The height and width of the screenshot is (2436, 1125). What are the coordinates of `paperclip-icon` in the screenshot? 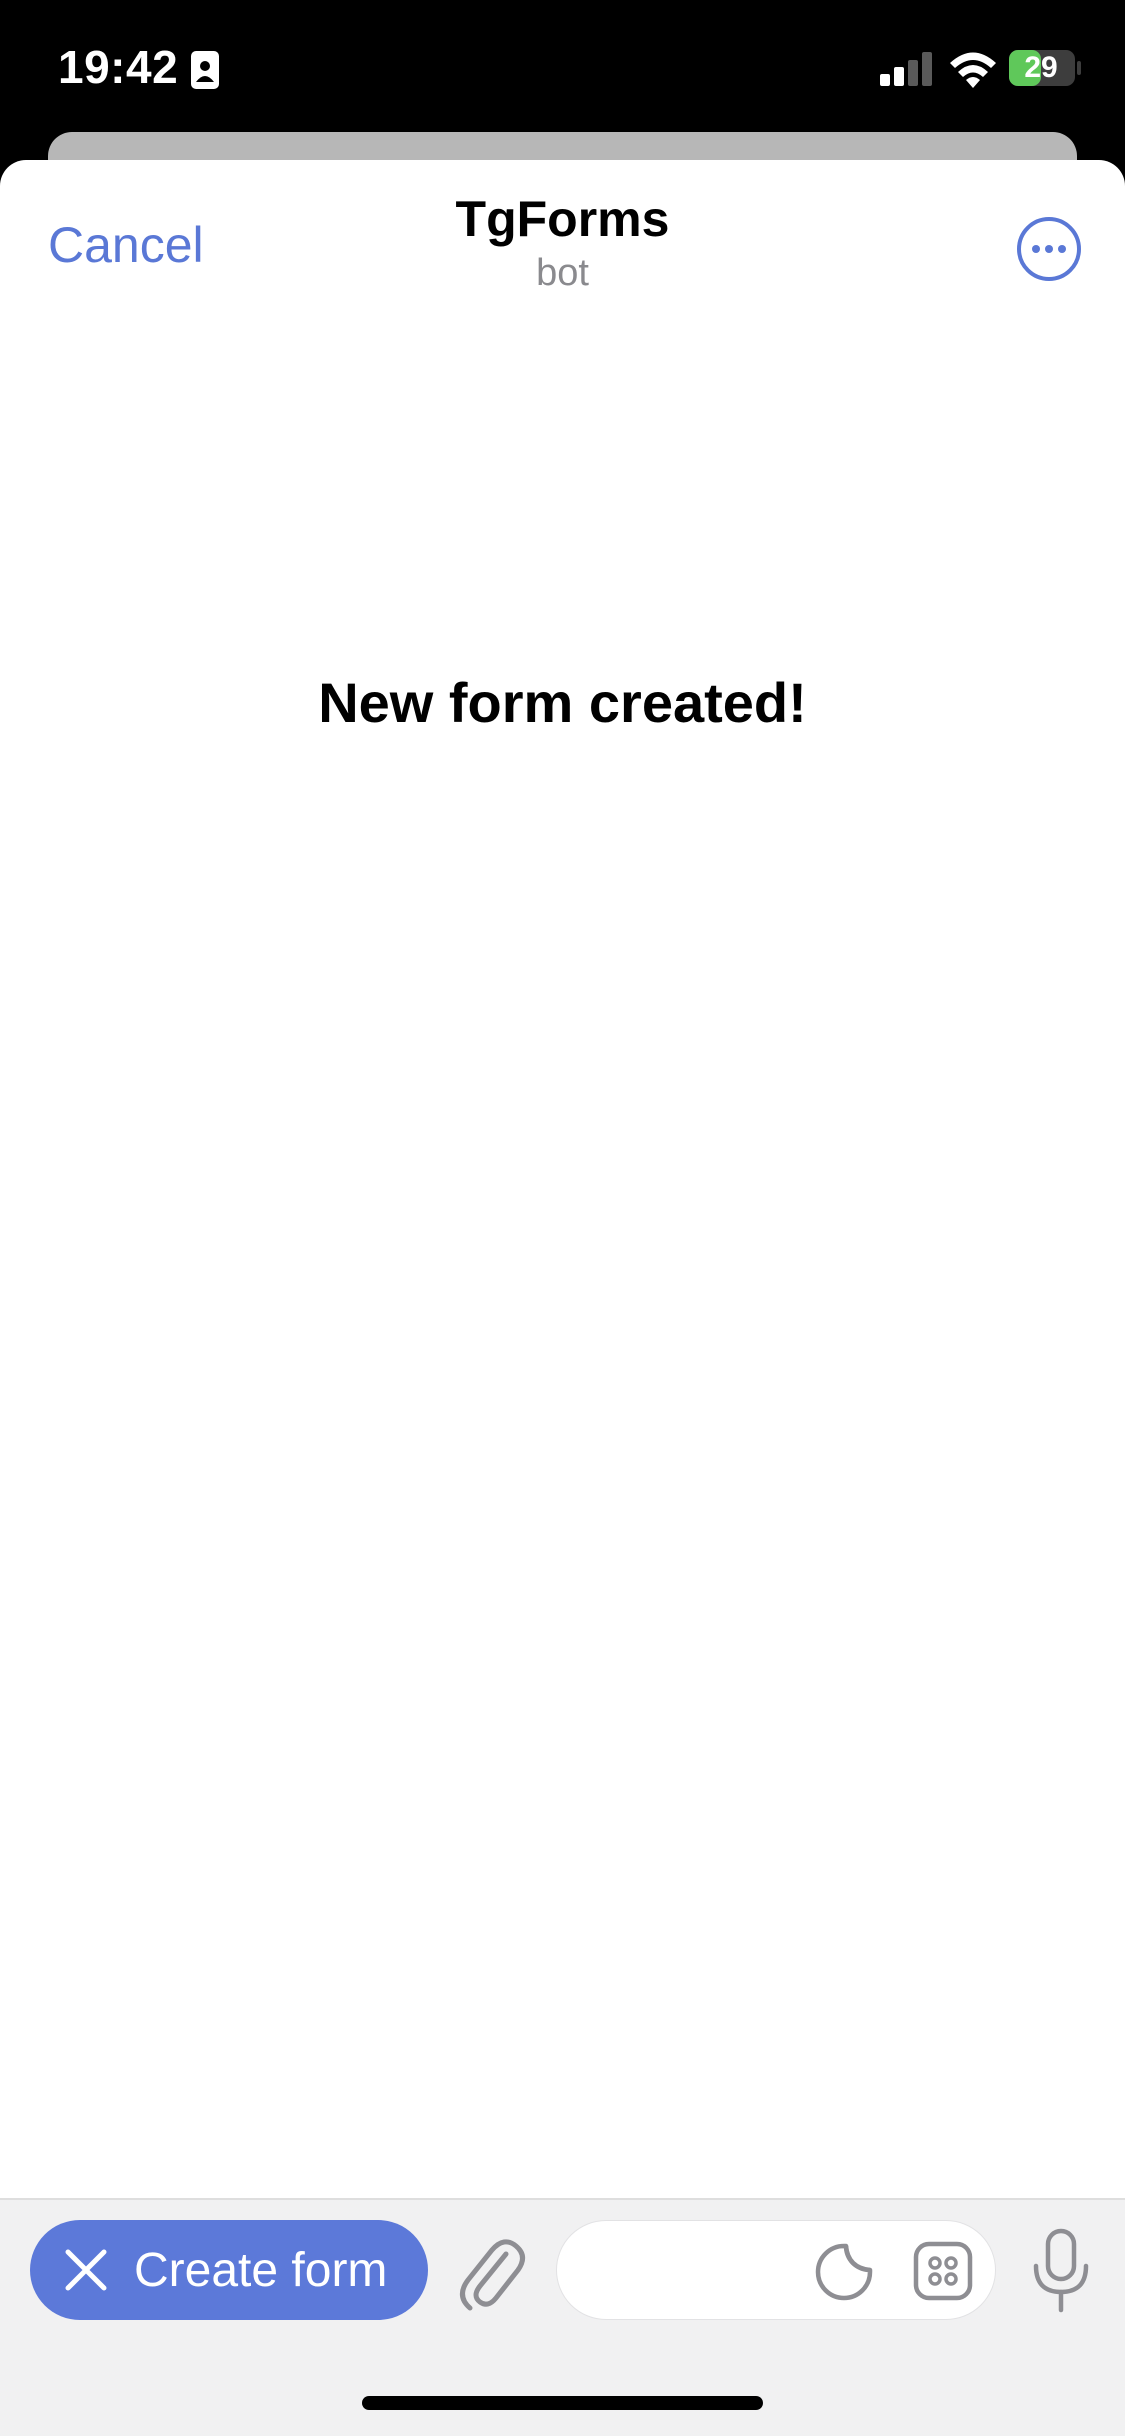 It's located at (492, 2275).